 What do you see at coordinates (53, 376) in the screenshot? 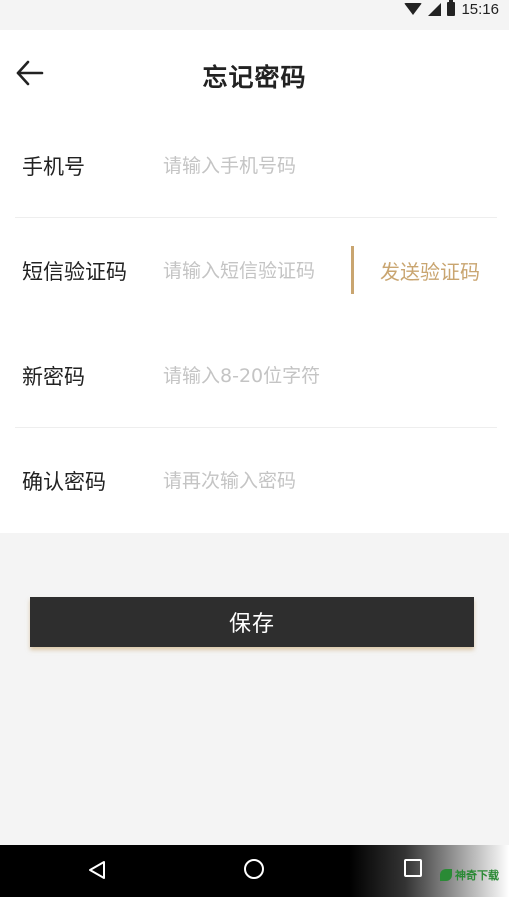
I see `new-password-label: 新密码` at bounding box center [53, 376].